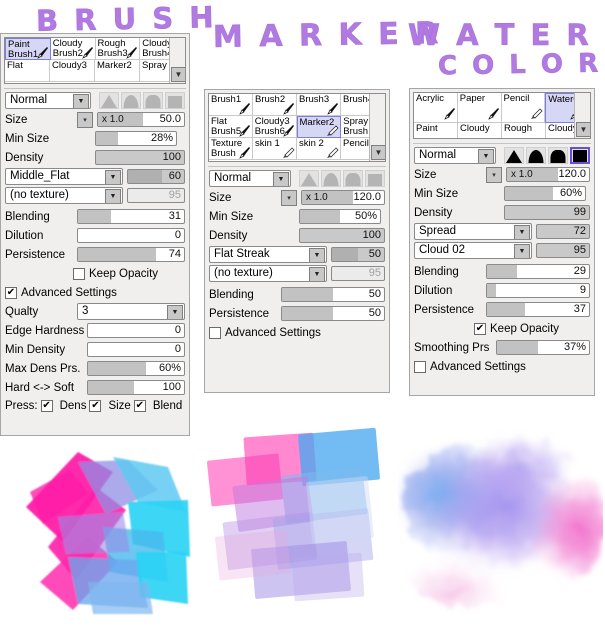 The height and width of the screenshot is (630, 605). I want to click on brush-cell-flat: Flat, so click(27, 71).